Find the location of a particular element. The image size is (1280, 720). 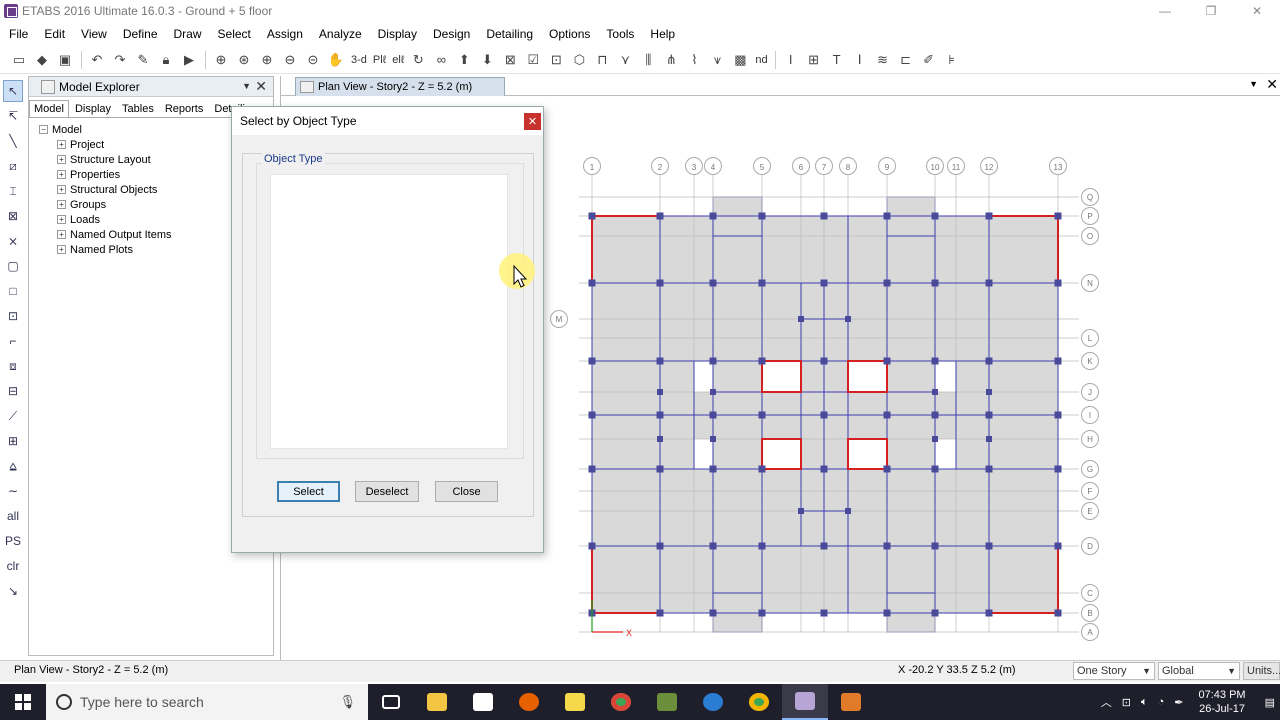

tab-display: Display is located at coordinates (93, 108).